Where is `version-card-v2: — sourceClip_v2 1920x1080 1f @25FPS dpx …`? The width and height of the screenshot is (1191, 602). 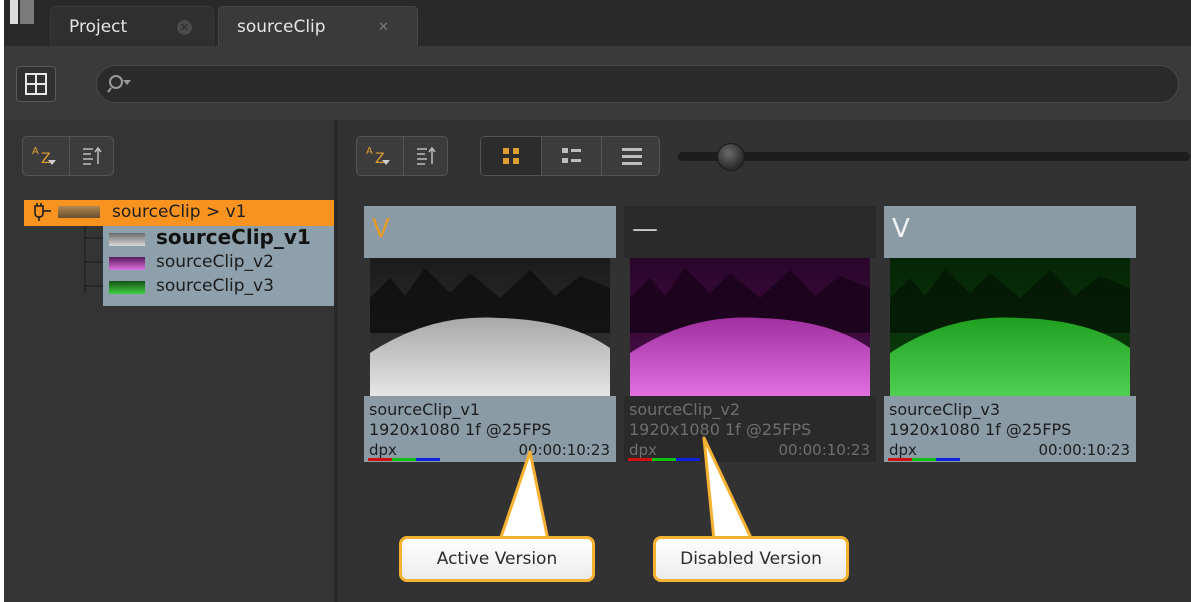
version-card-v2: — sourceClip_v2 1920x1080 1f @25FPS dpx … is located at coordinates (750, 336).